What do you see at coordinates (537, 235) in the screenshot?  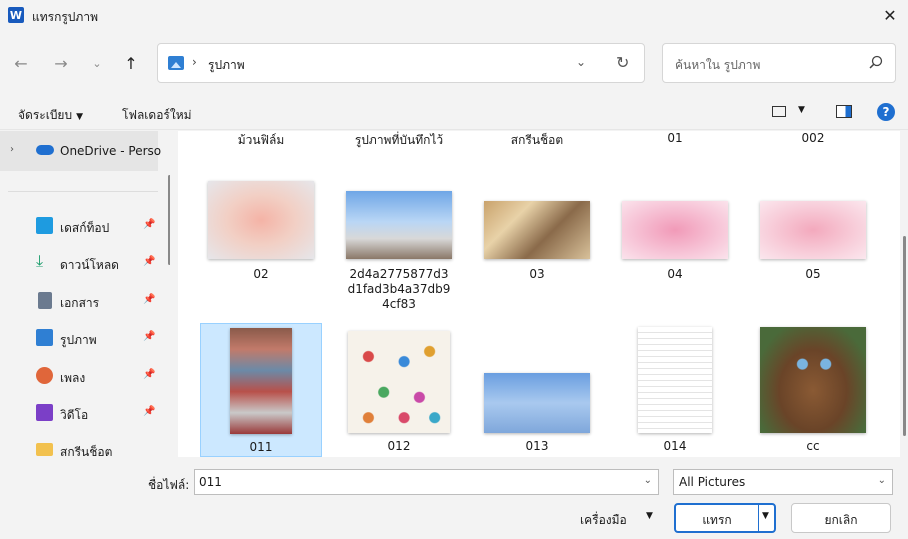 I see `file-tile-03: 03` at bounding box center [537, 235].